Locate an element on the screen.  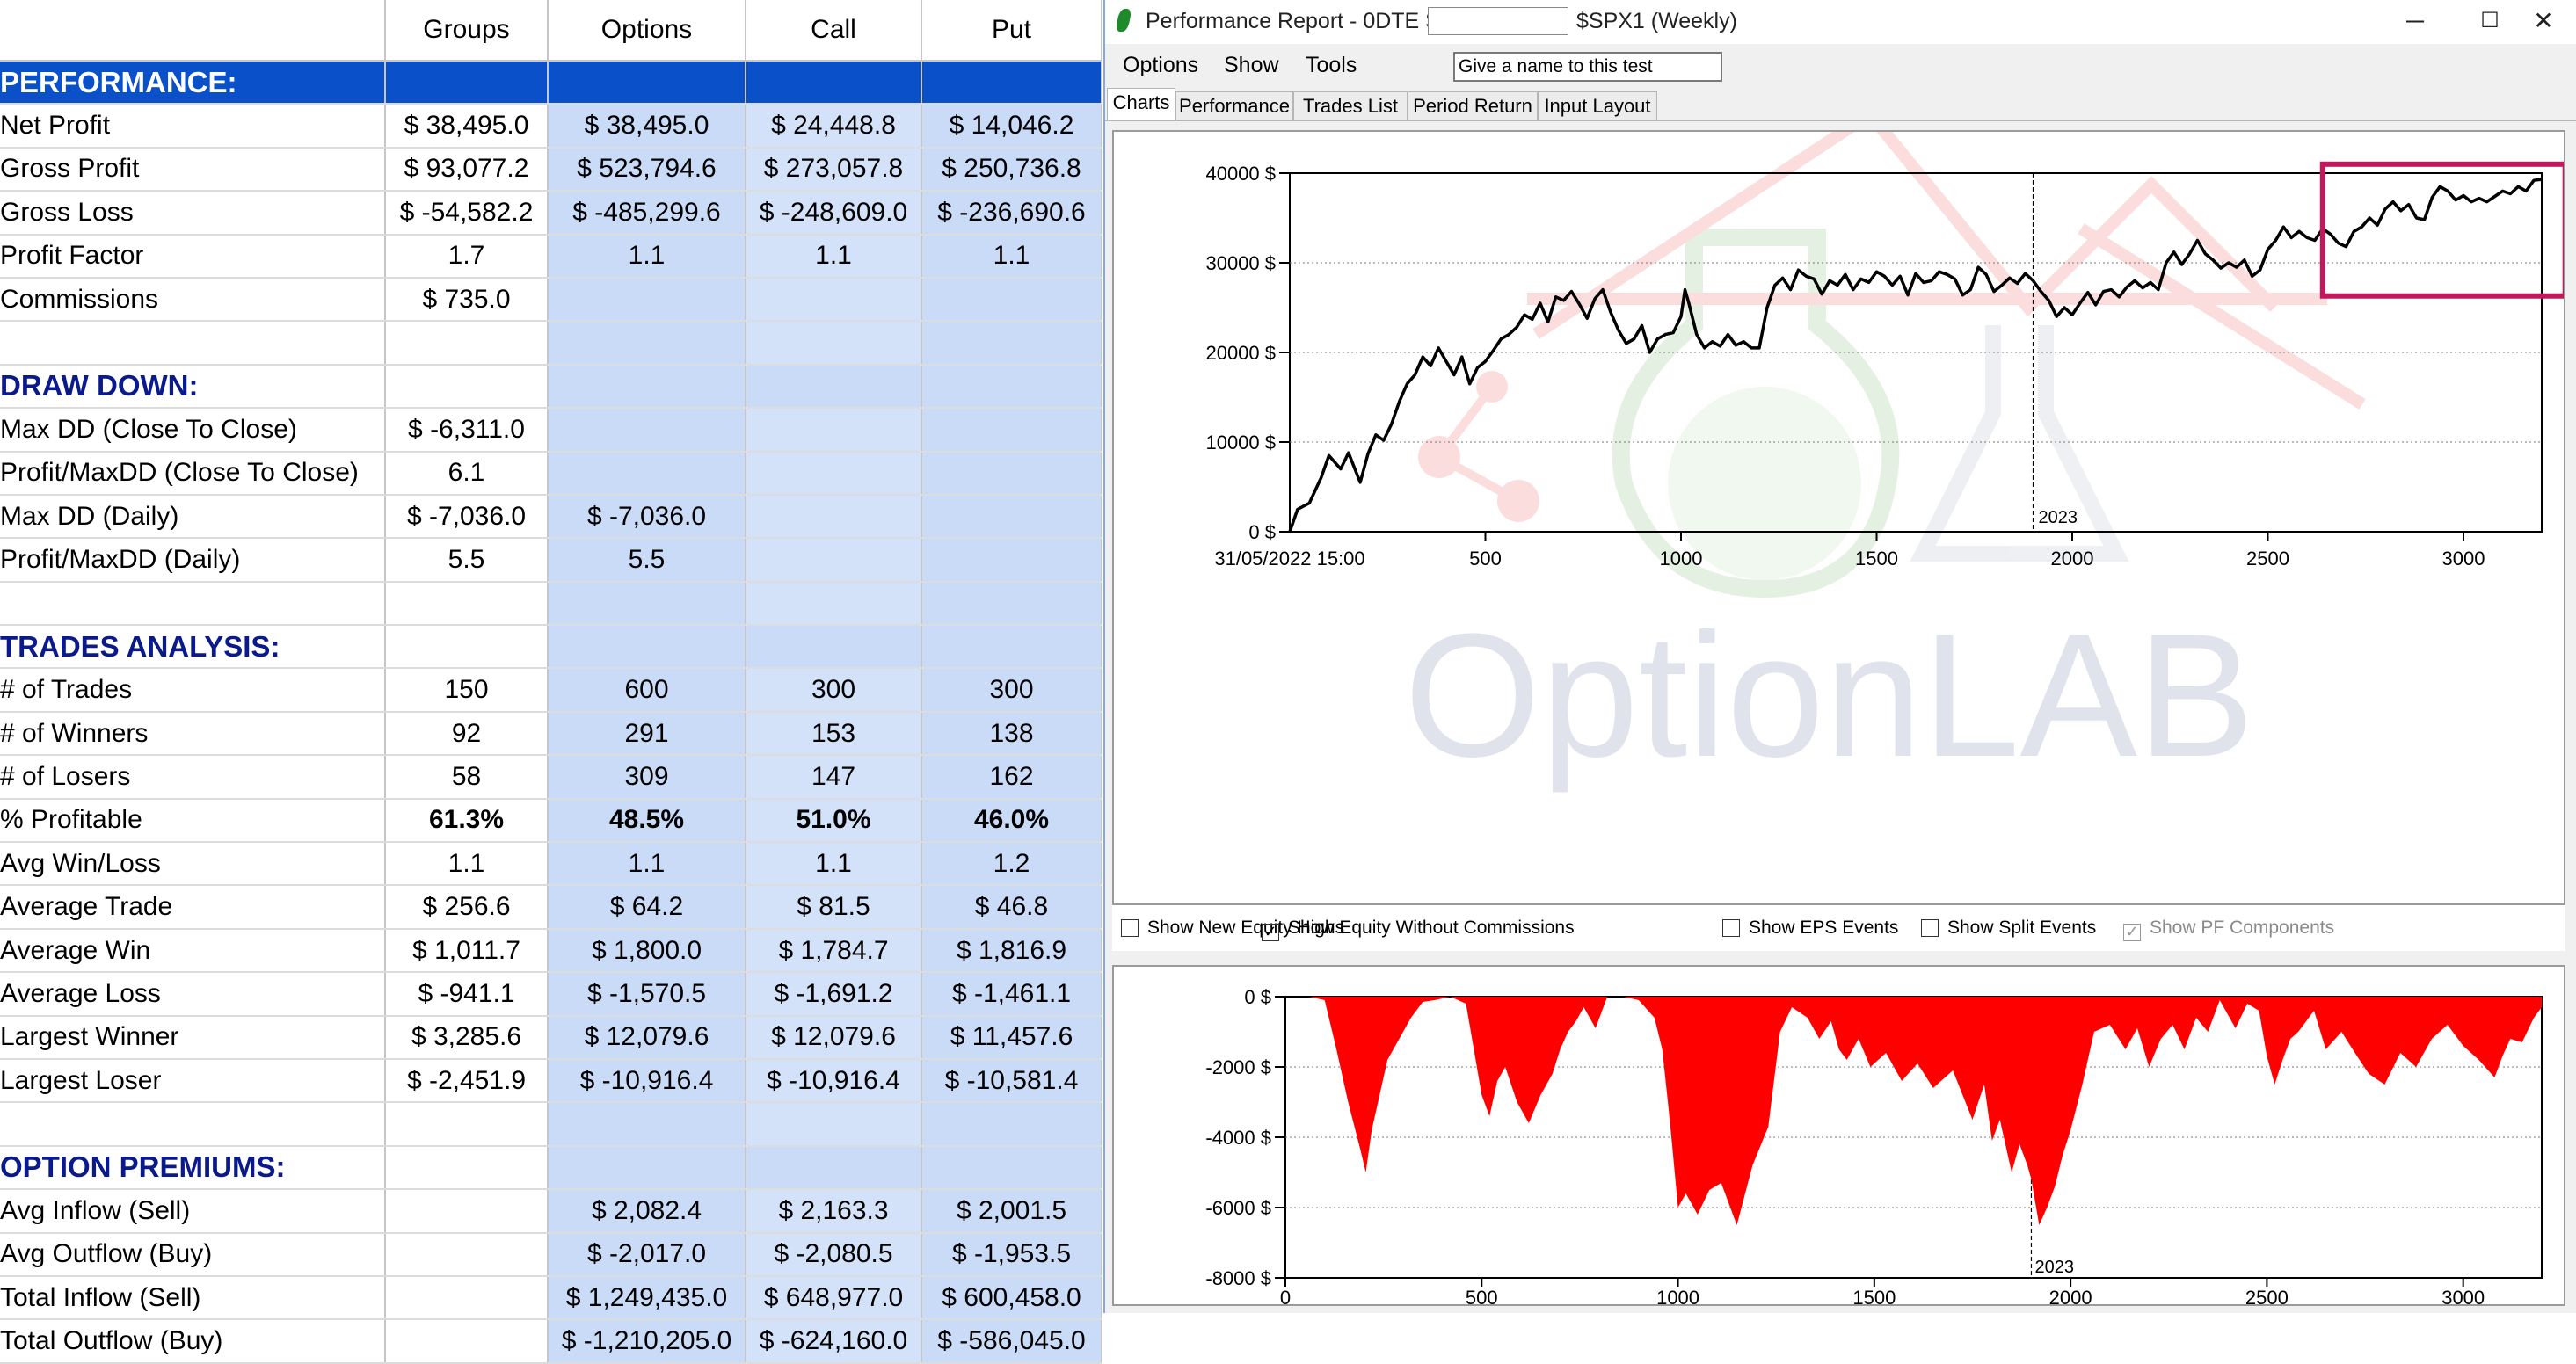
table-cell: 6.1 is located at coordinates (467, 474).